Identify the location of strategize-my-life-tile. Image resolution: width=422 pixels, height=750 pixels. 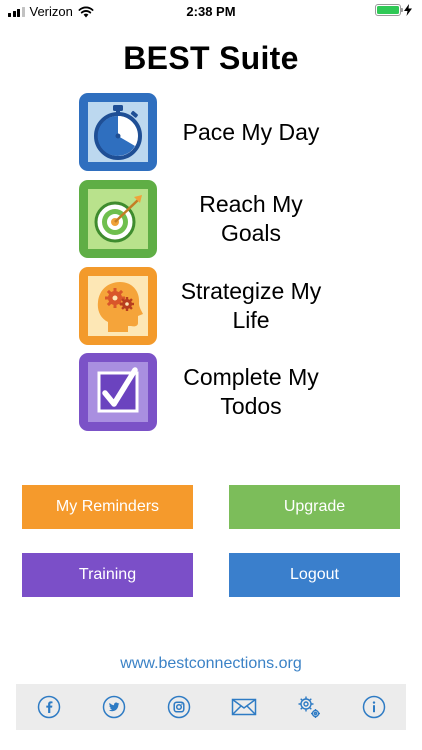
(118, 306).